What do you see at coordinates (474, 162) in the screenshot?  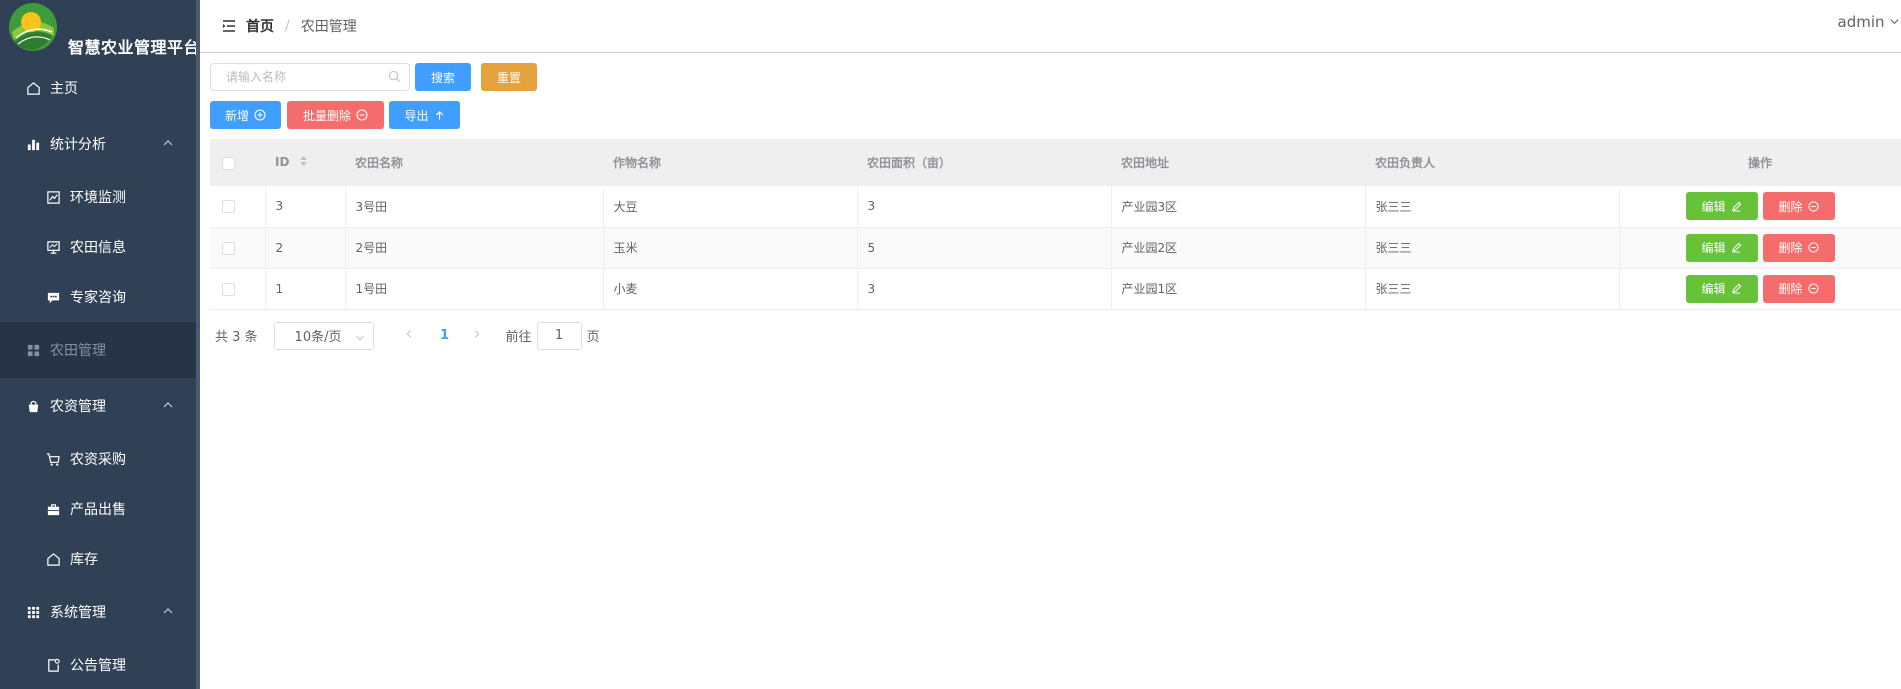 I see `column-header-name: 农田名称` at bounding box center [474, 162].